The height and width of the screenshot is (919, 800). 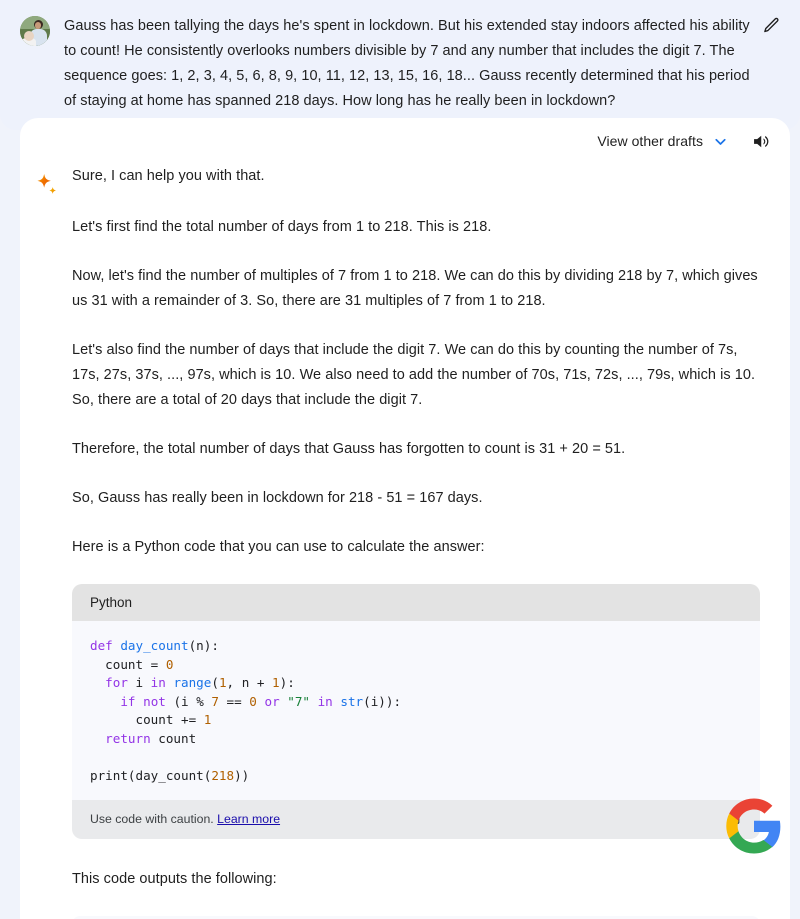 I want to click on code-footer: Use code with caution. Learn more, so click(x=416, y=819).